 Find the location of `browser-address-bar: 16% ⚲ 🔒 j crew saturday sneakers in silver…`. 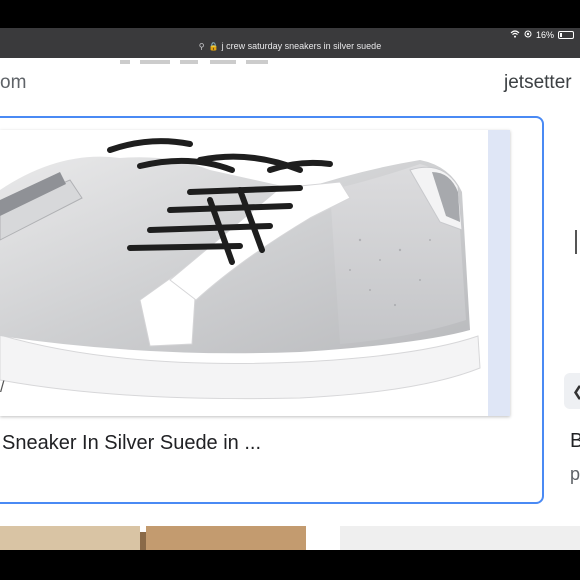

browser-address-bar: 16% ⚲ 🔒 j crew saturday sneakers in silver… is located at coordinates (290, 43).